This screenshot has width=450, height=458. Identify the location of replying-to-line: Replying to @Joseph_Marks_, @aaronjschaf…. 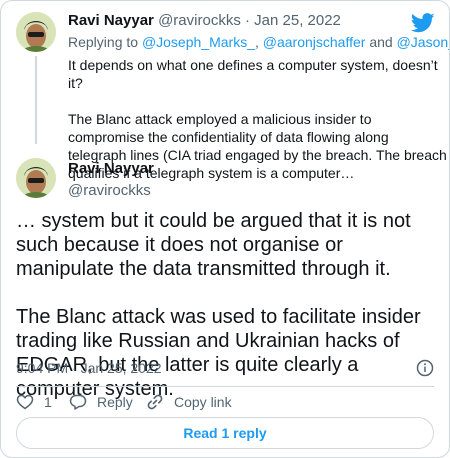
(258, 42).